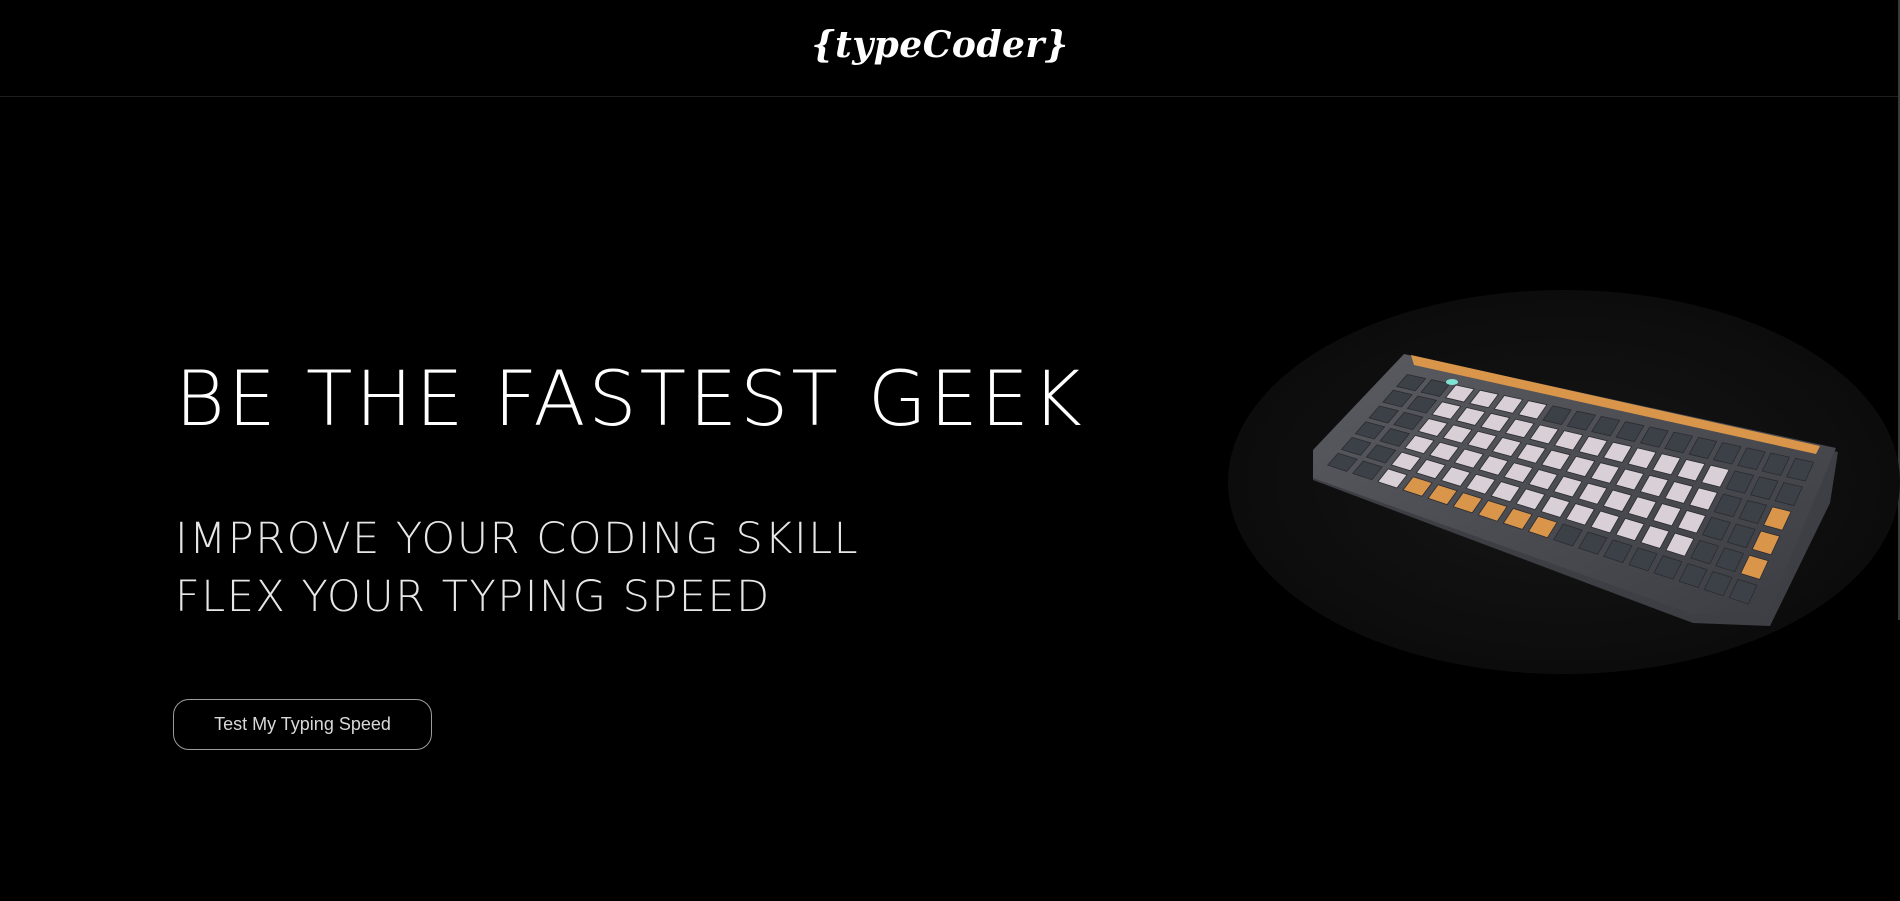 This screenshot has width=1900, height=901. I want to click on hero-title: BE THE FASTEST GEEK, so click(630, 398).